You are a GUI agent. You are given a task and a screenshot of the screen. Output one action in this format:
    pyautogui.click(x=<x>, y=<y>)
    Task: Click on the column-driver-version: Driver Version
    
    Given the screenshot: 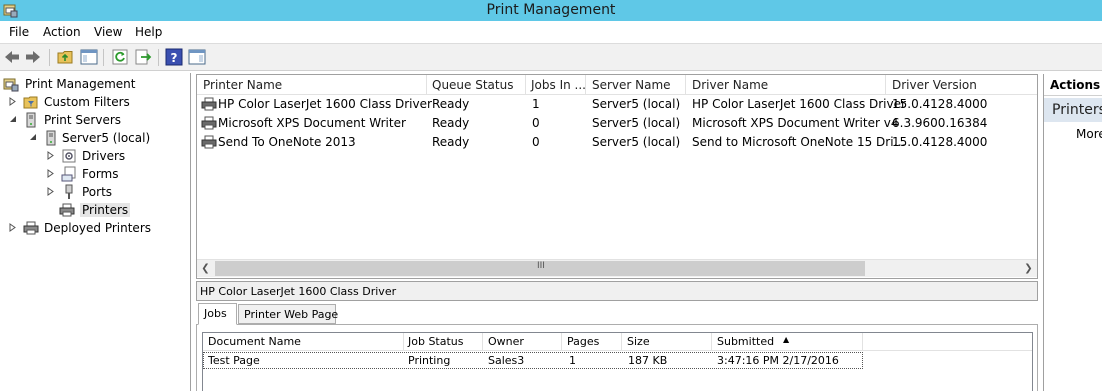 What is the action you would take?
    pyautogui.click(x=934, y=85)
    